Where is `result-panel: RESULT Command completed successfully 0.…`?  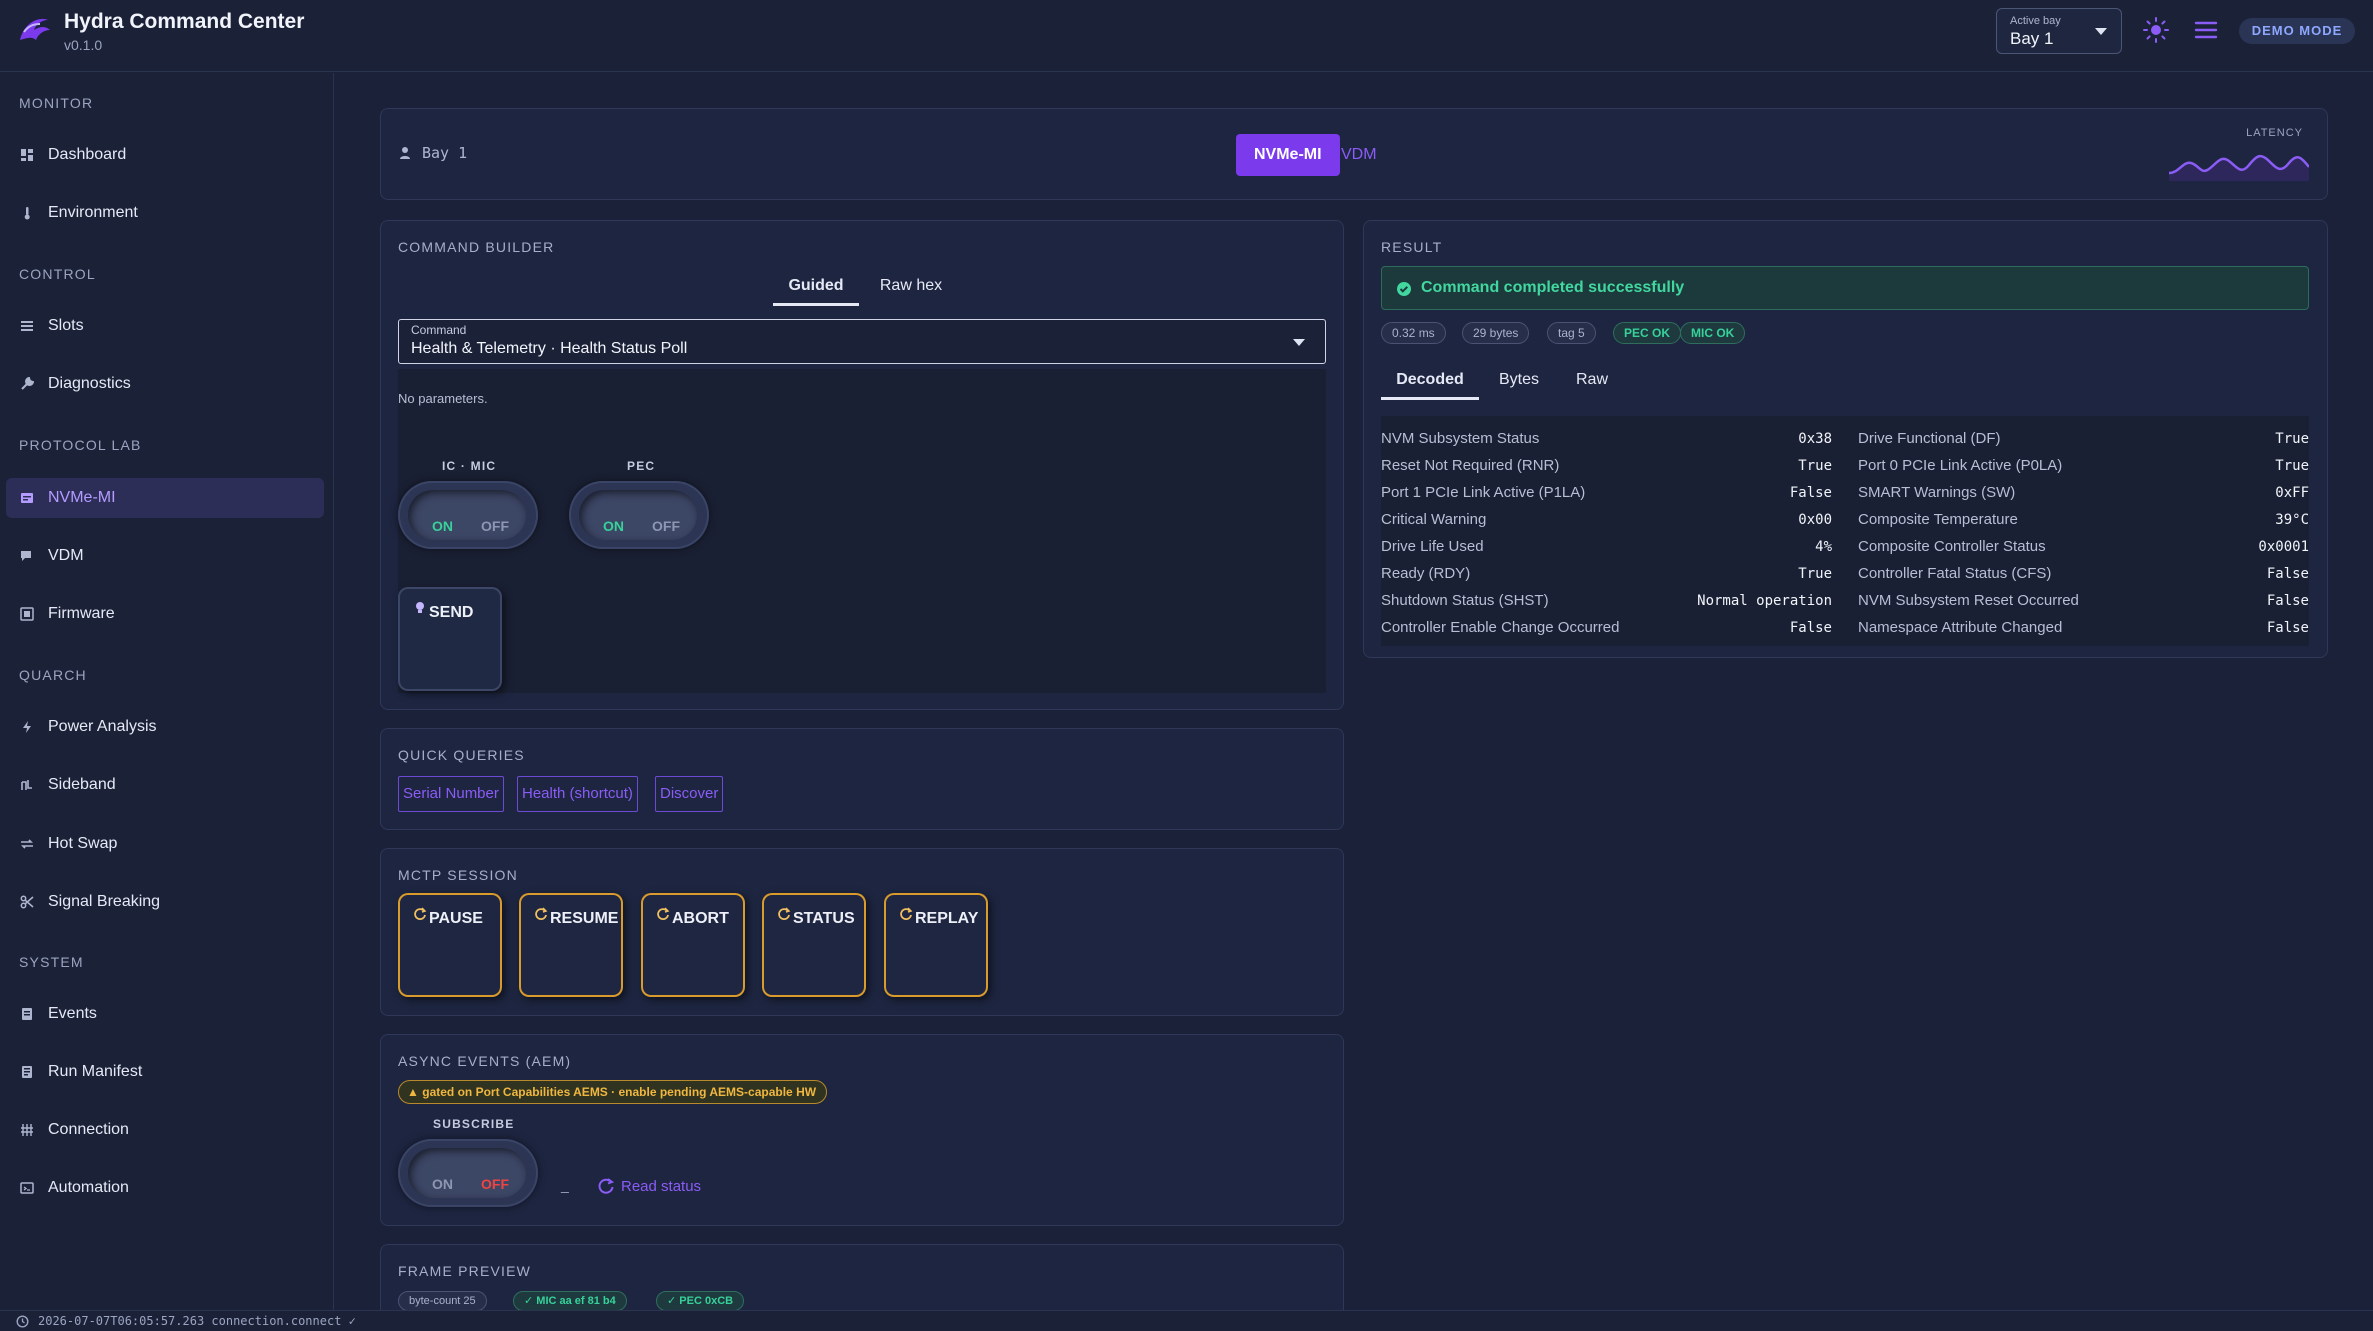
result-panel: RESULT Command completed successfully 0.… is located at coordinates (1845, 439).